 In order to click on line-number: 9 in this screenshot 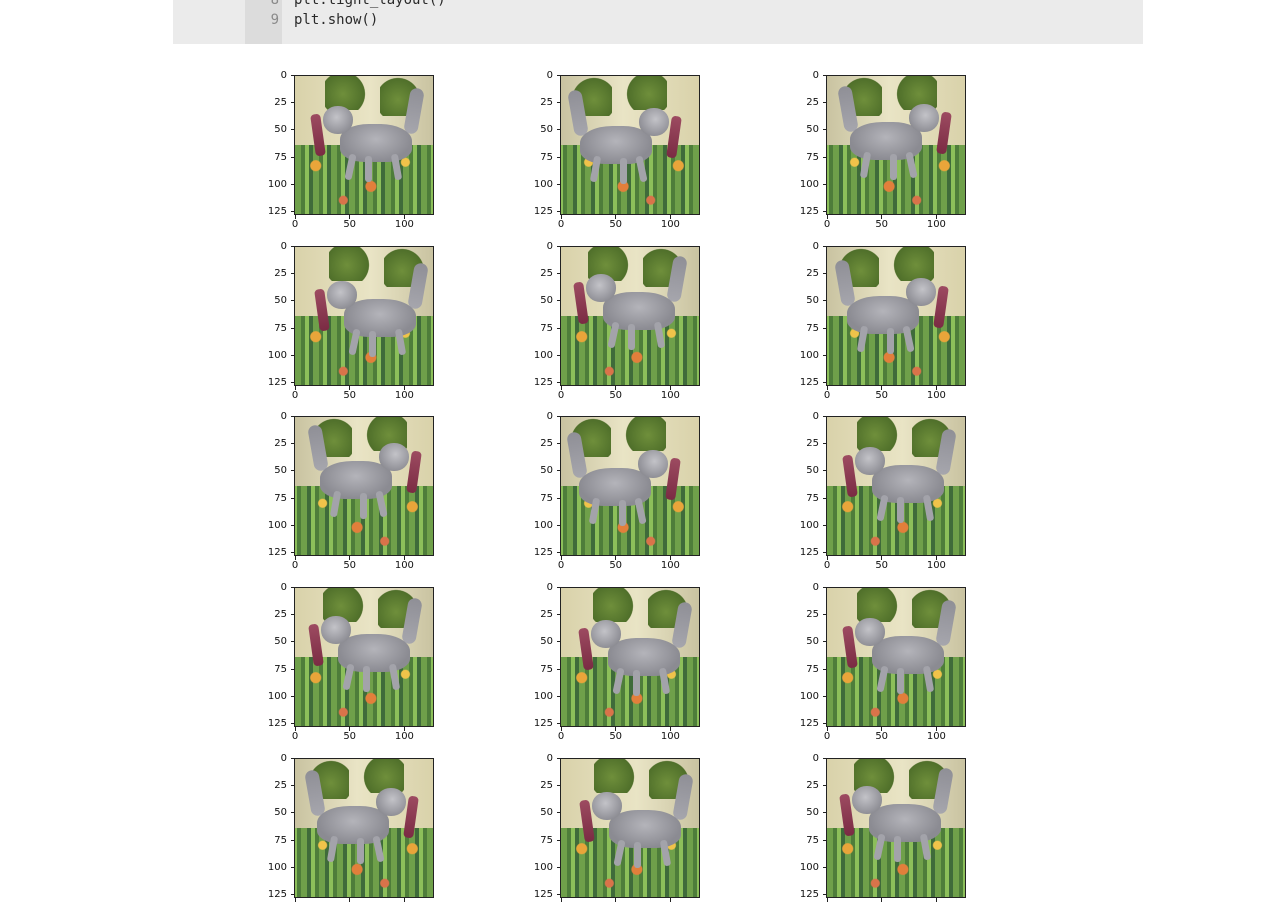, I will do `click(274, 20)`.